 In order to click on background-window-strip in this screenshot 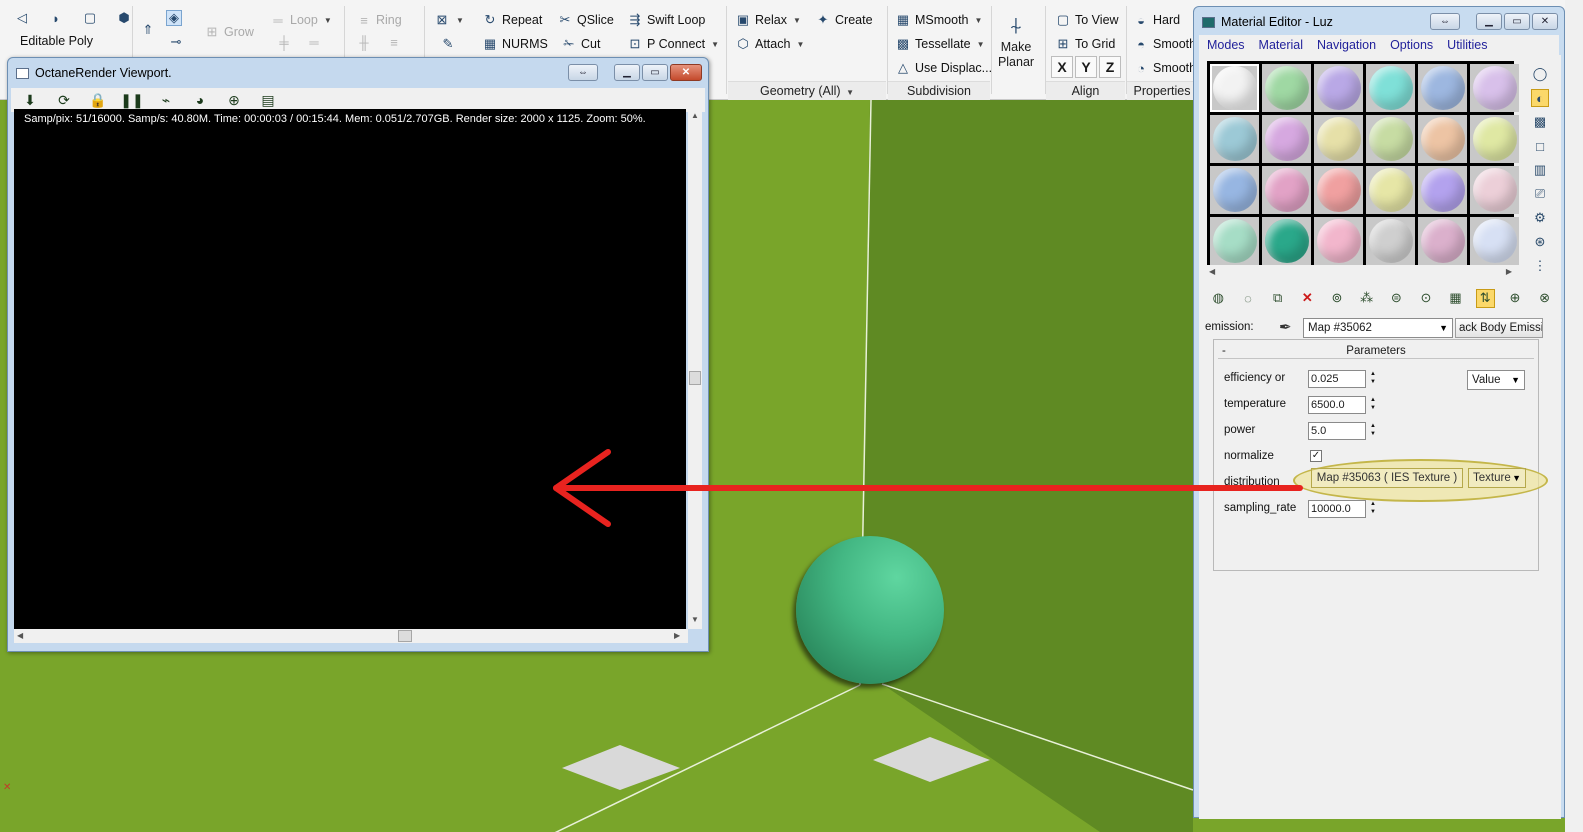, I will do `click(1574, 416)`.